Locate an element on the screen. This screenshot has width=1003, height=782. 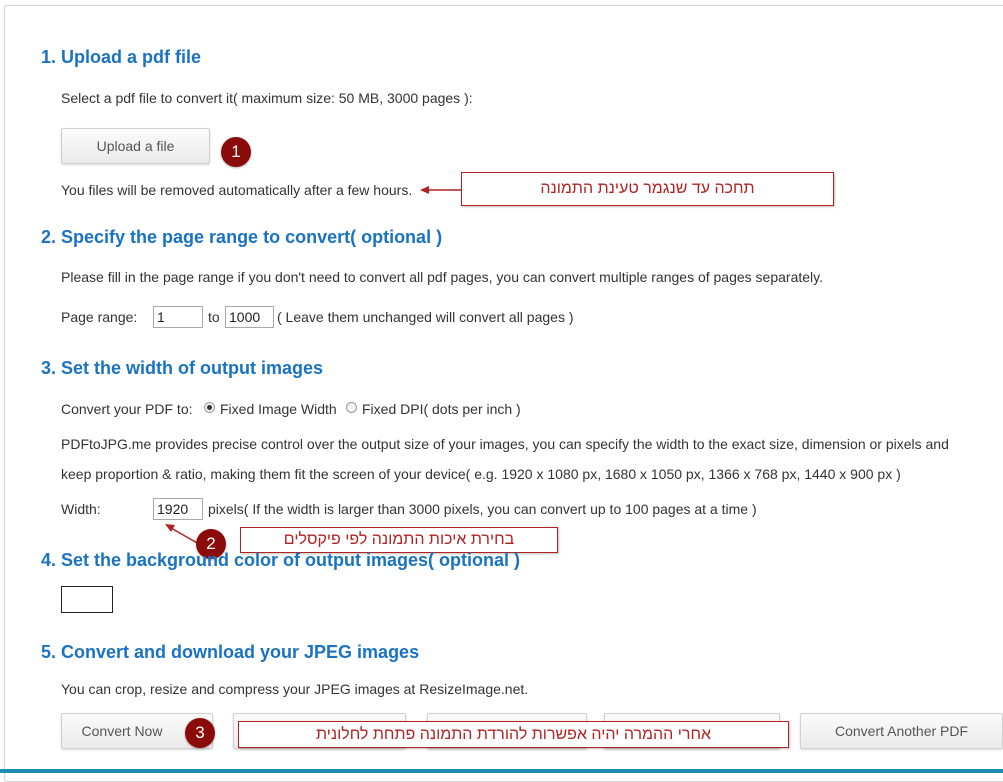
annotation-callout-1: תחכה עד שנגמר טעינת התמונה is located at coordinates (647, 189).